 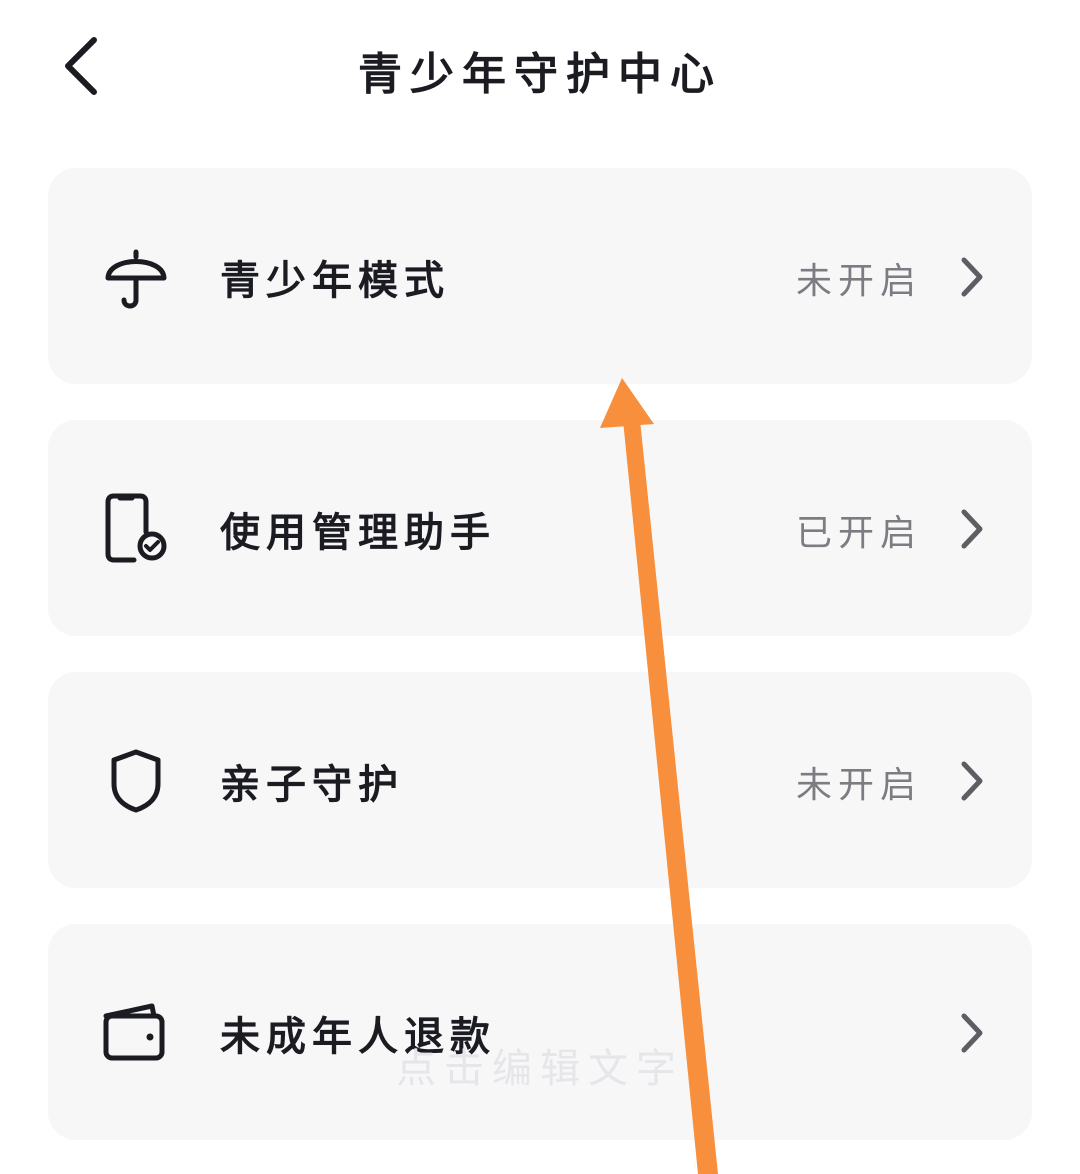 What do you see at coordinates (136, 279) in the screenshot?
I see `umbrella-icon` at bounding box center [136, 279].